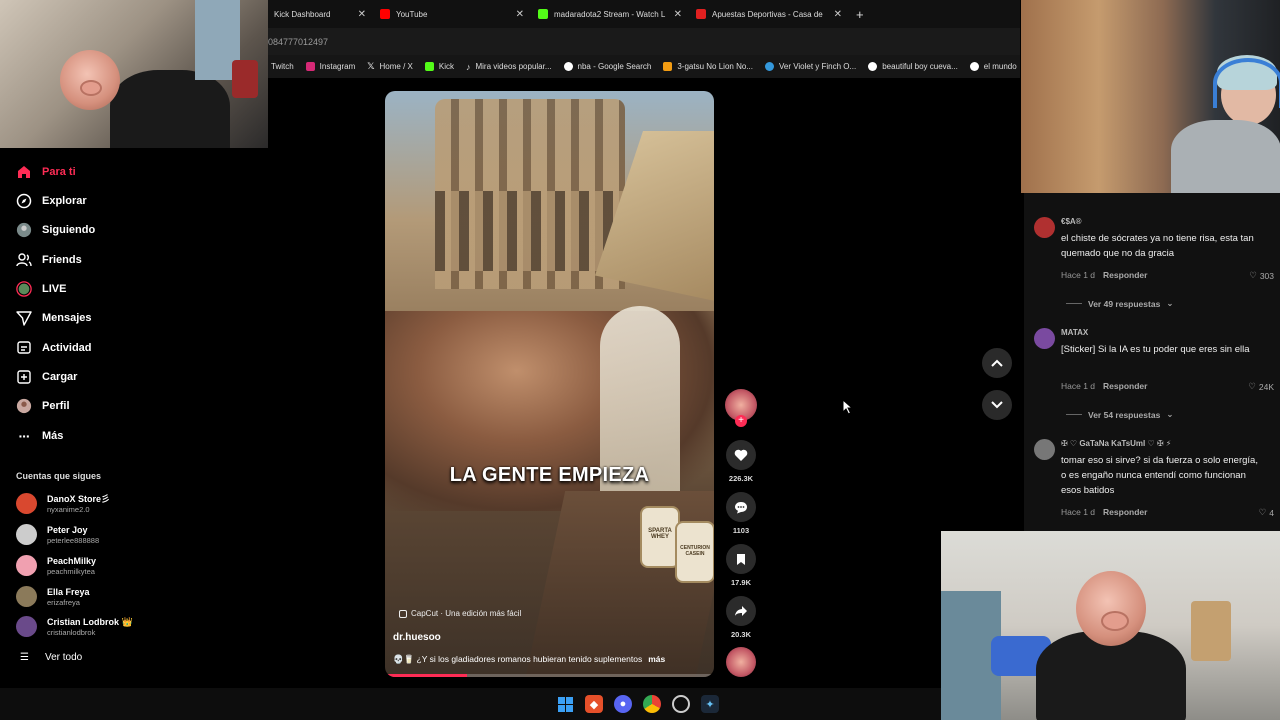 The image size is (1280, 720). I want to click on nav-para-ti: Para ti, so click(46, 172).